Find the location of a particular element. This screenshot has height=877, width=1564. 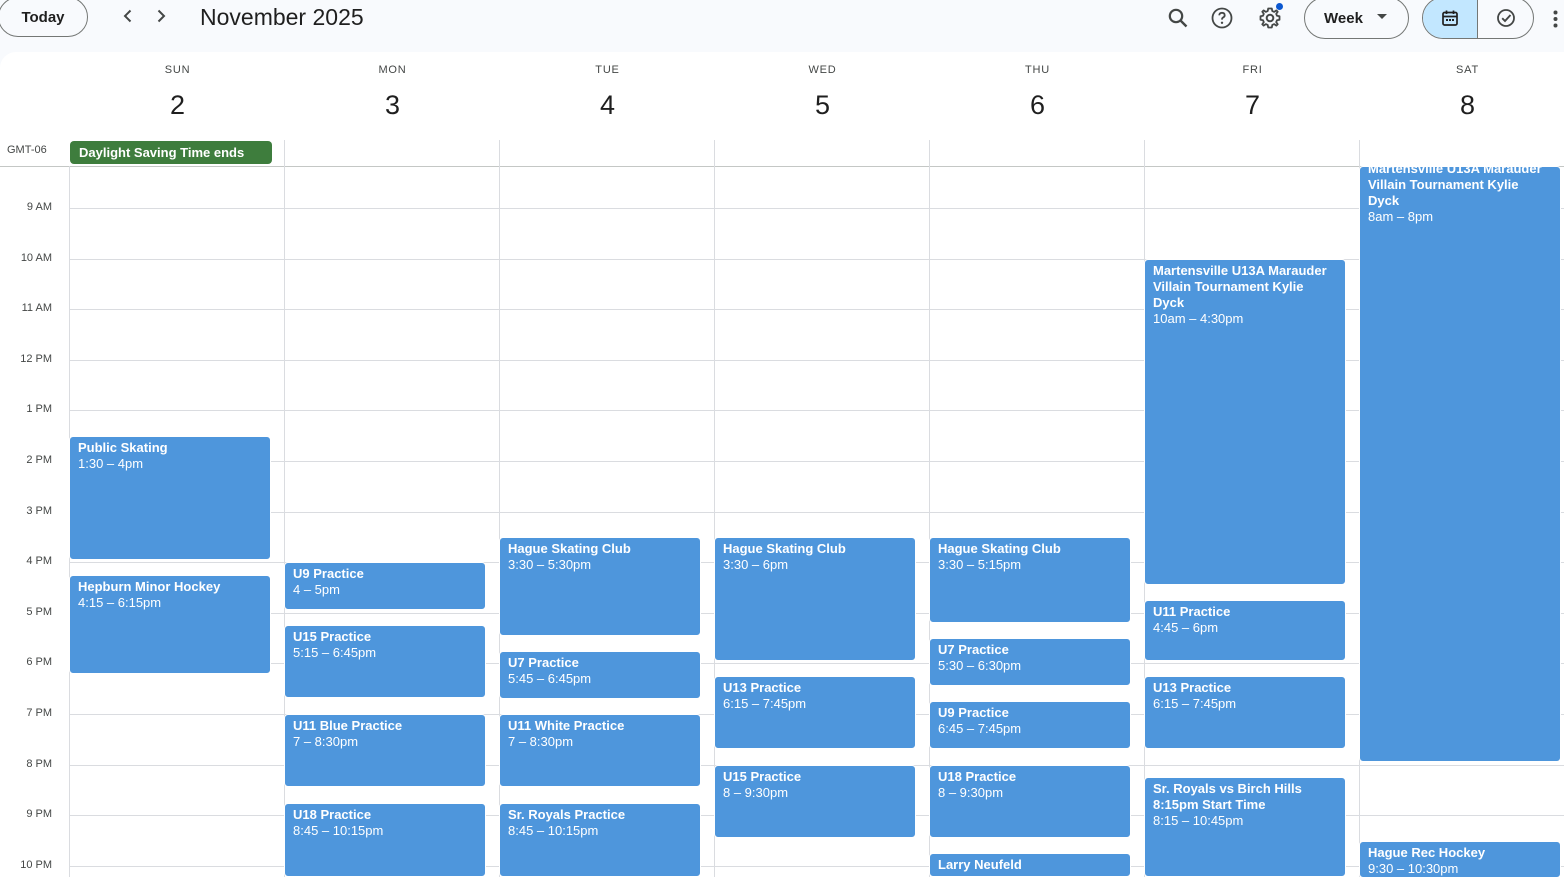

event-time: 4:15 – 6:15pm is located at coordinates (120, 602).